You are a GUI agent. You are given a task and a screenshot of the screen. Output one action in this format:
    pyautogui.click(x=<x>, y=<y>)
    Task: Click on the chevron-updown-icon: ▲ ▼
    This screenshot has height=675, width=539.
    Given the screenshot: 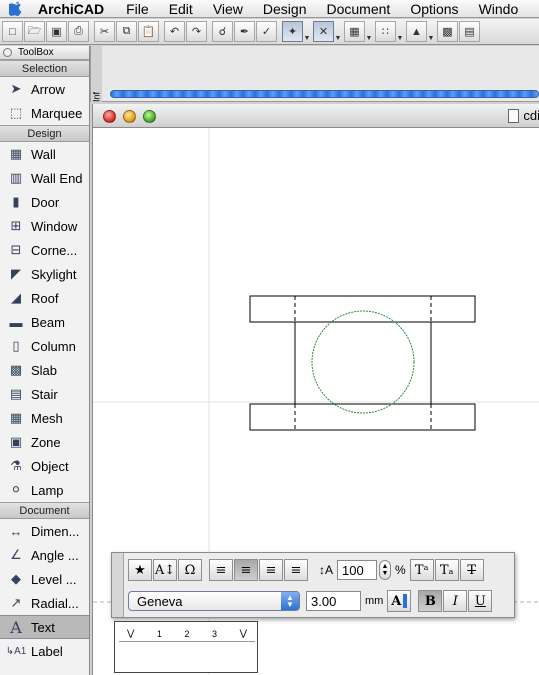 What is the action you would take?
    pyautogui.click(x=290, y=601)
    